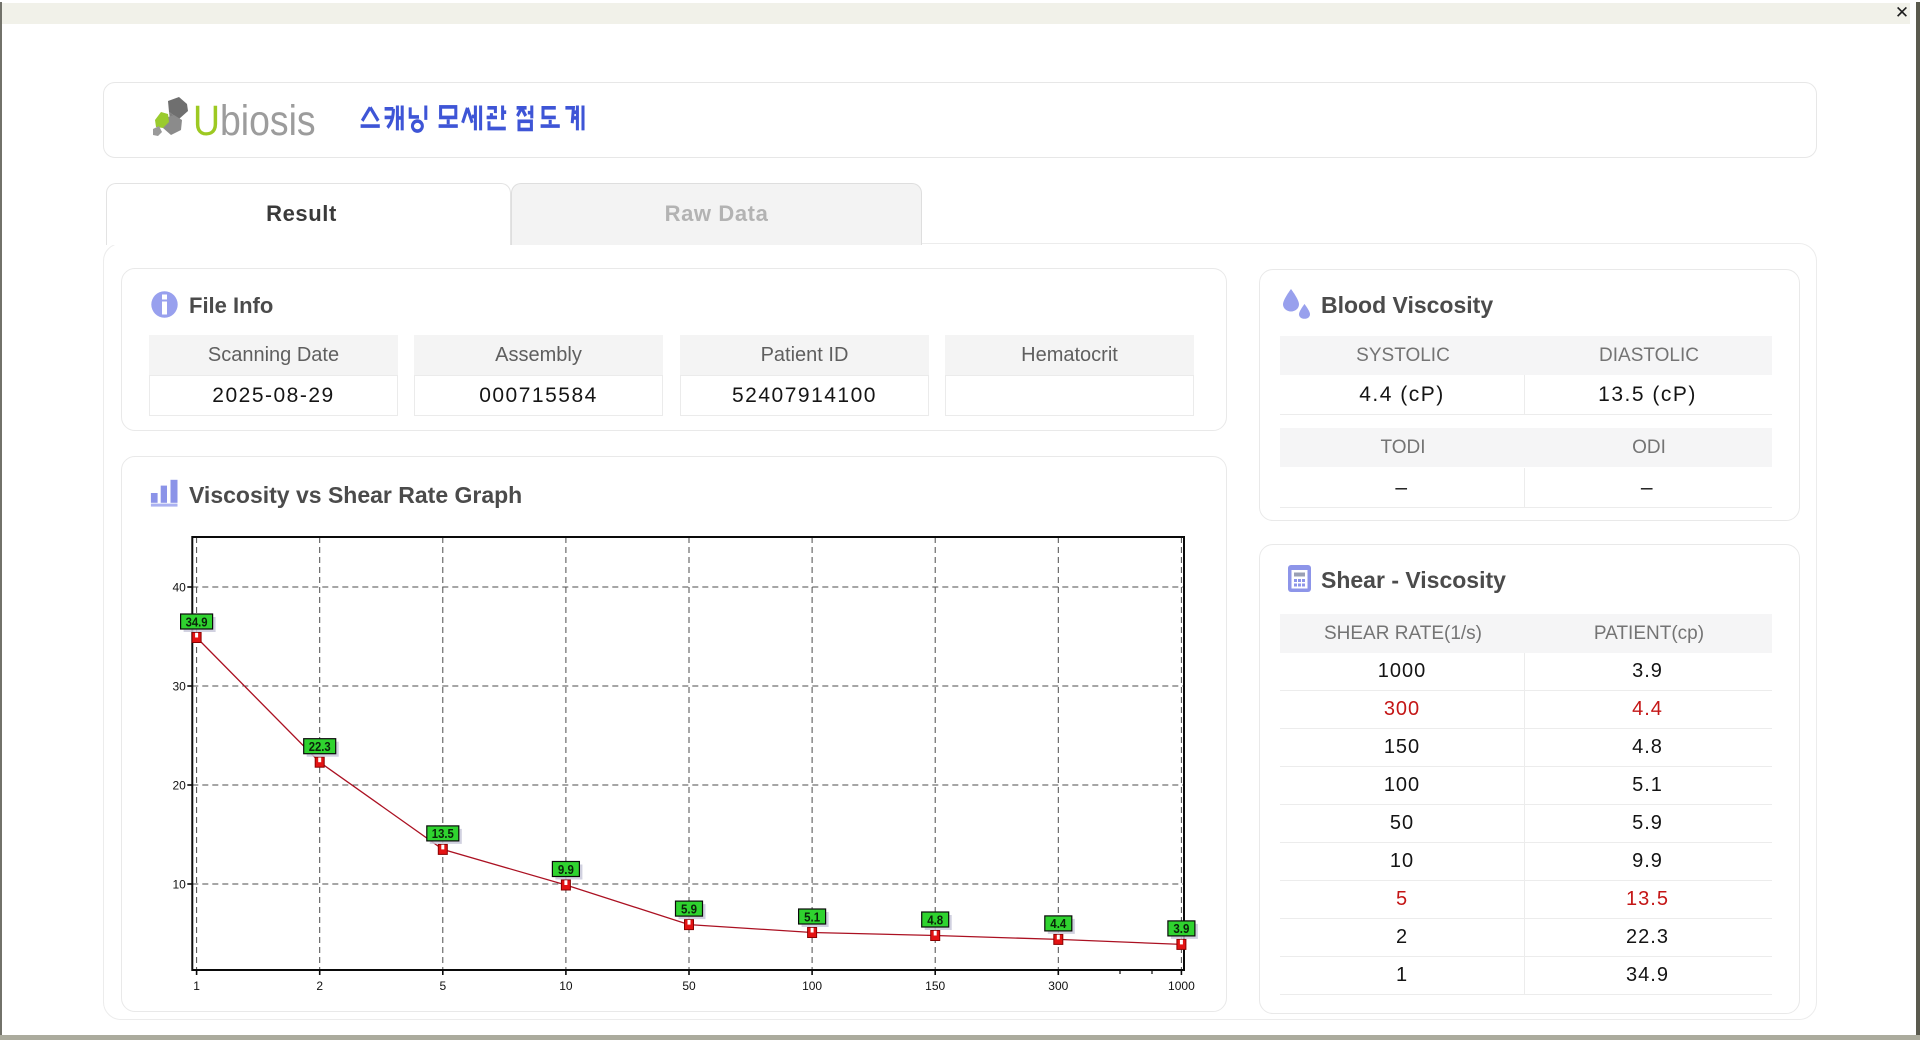 Image resolution: width=1920 pixels, height=1040 pixels. I want to click on svg-text: 4.8, so click(935, 919).